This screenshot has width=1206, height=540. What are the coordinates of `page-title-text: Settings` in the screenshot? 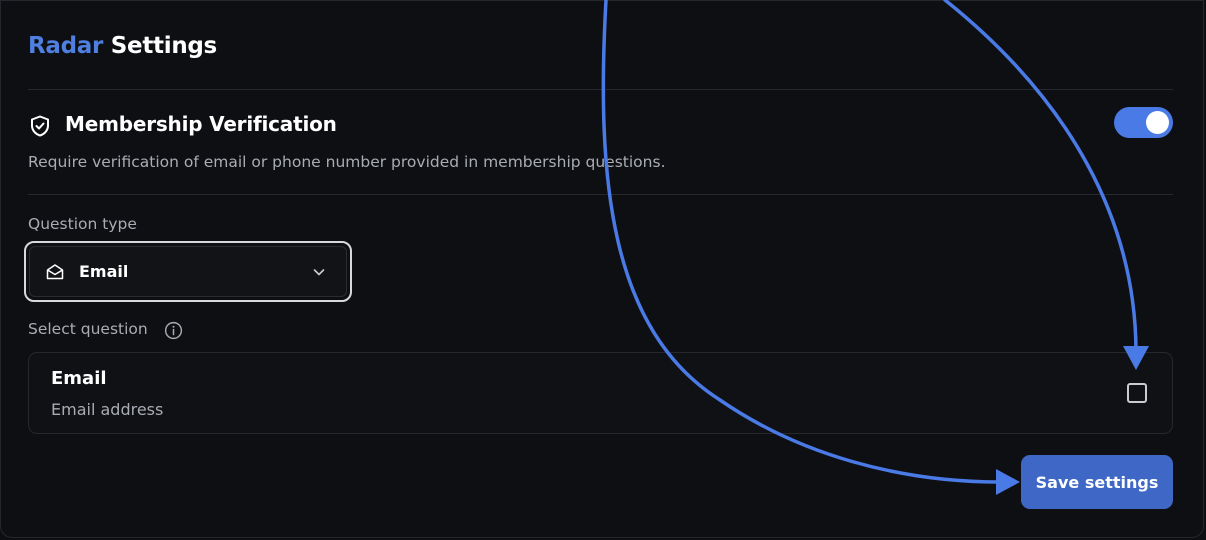 It's located at (163, 46).